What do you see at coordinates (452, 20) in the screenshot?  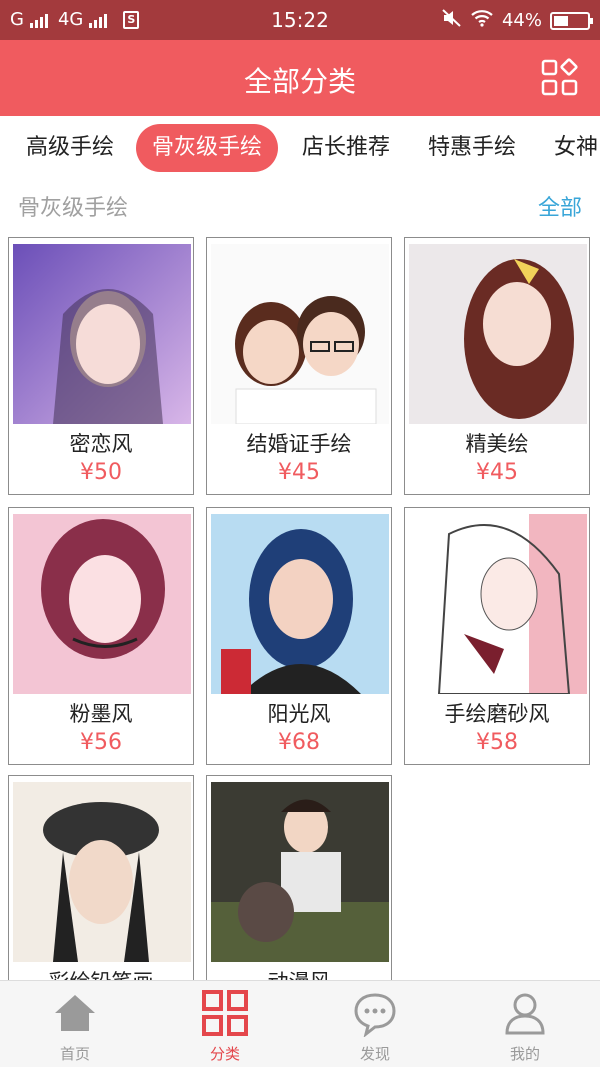 I see `mute-icon` at bounding box center [452, 20].